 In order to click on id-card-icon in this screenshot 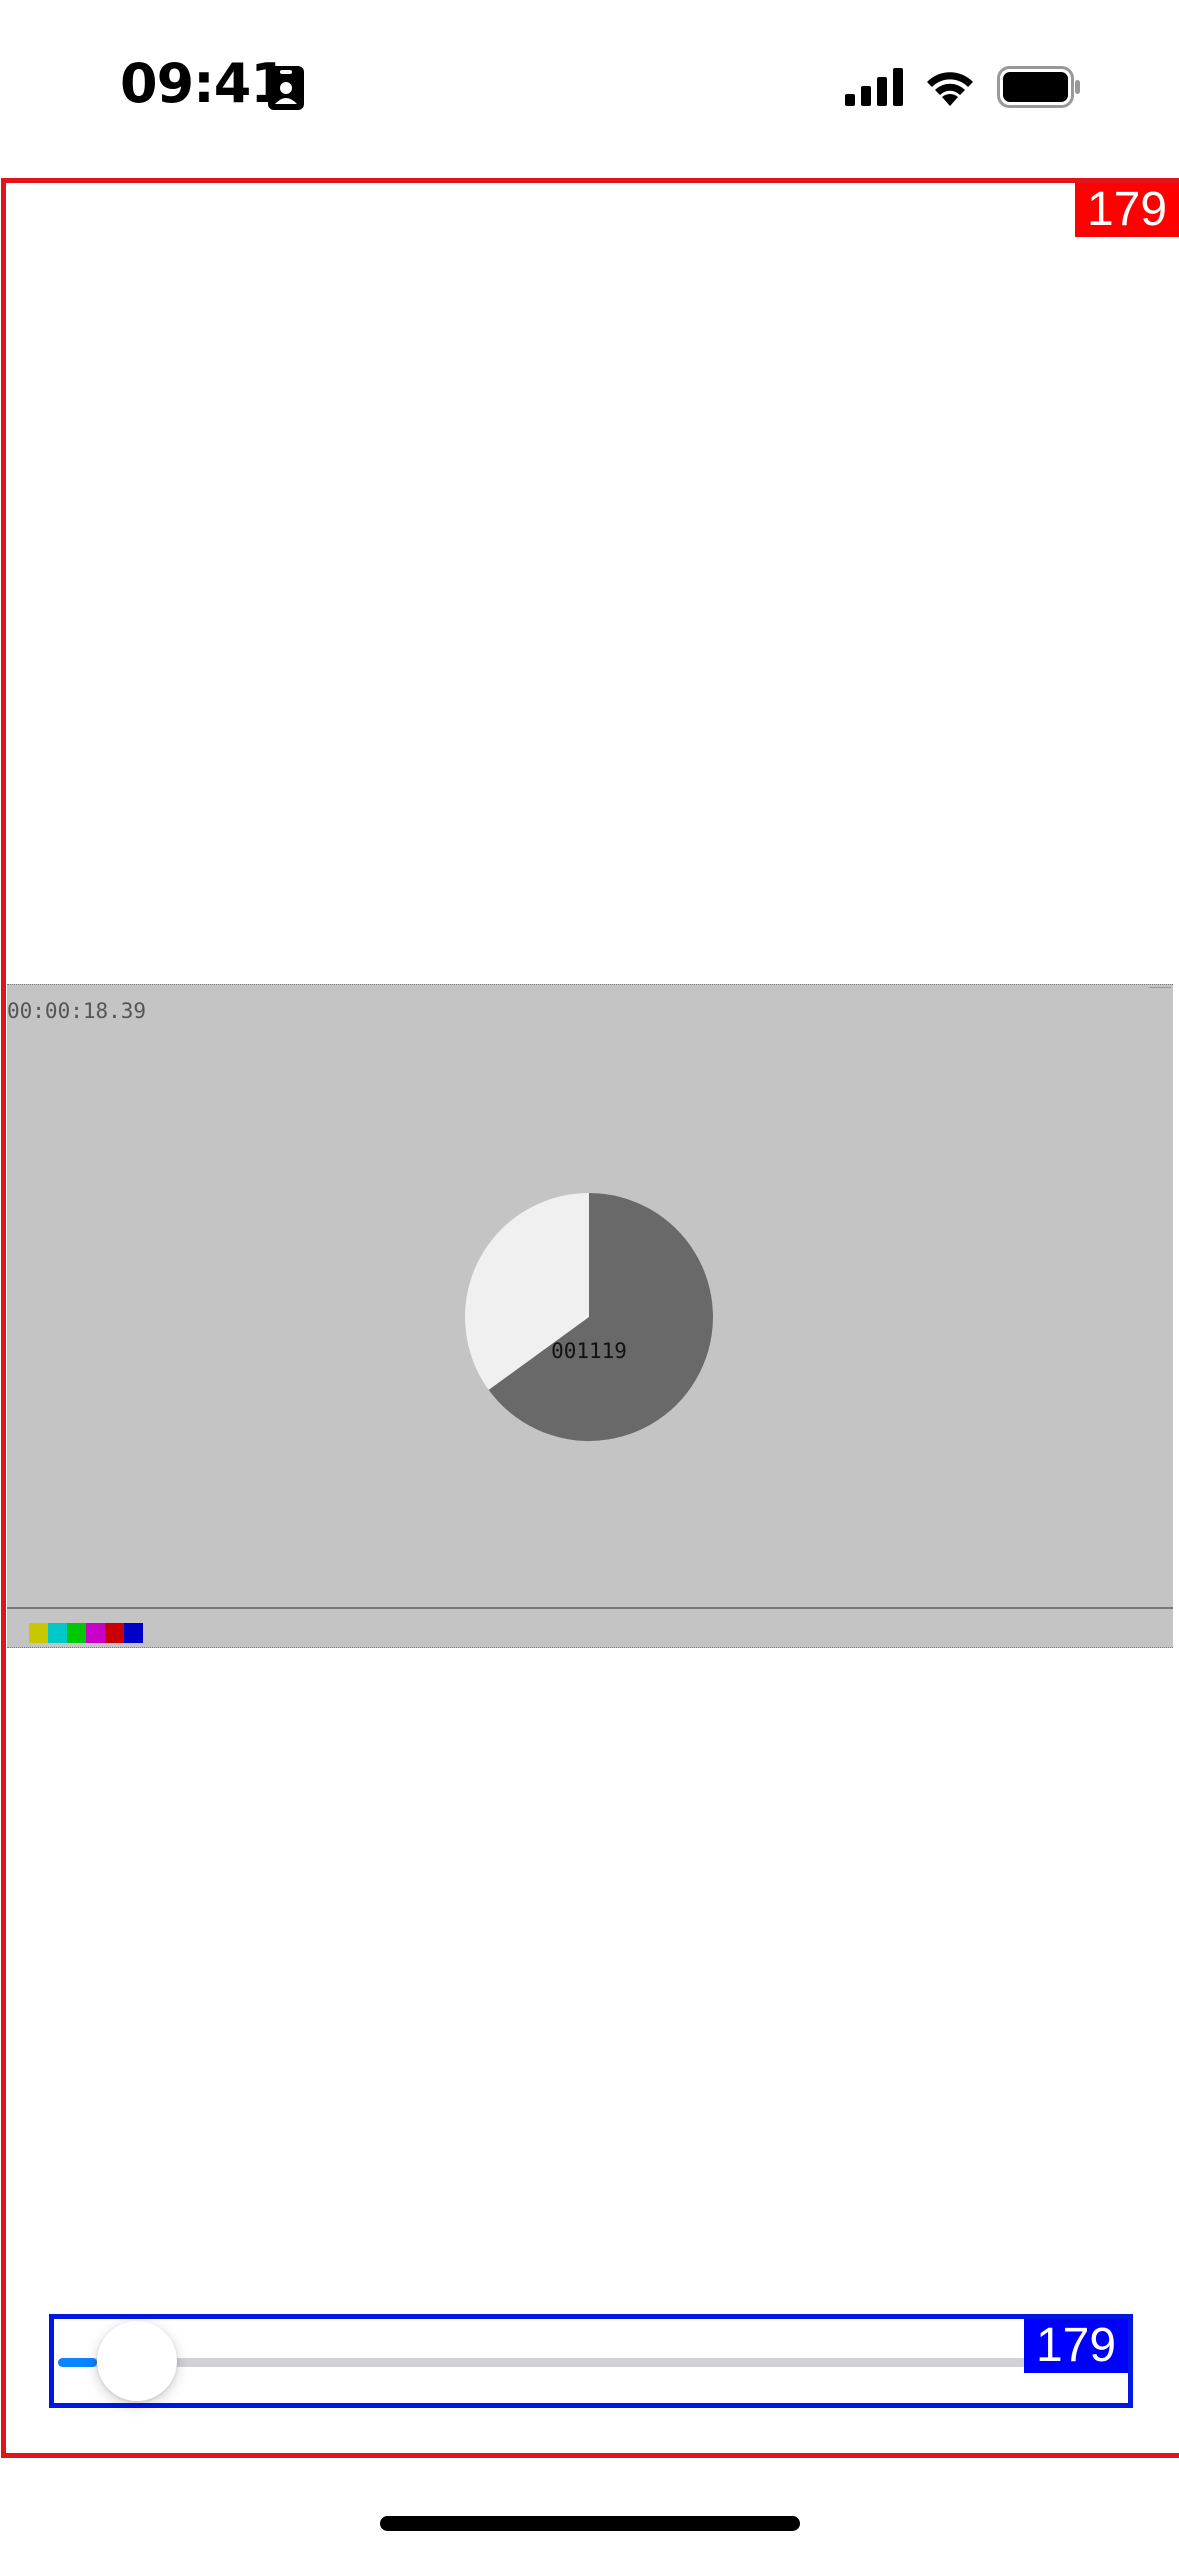, I will do `click(286, 88)`.